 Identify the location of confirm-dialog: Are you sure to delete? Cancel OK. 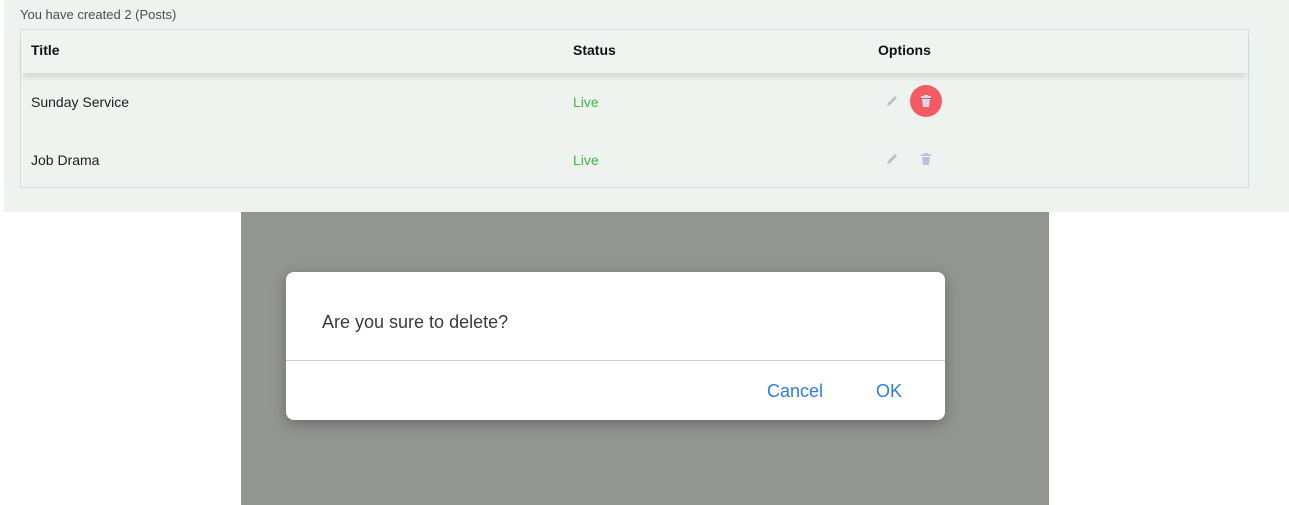
(615, 346).